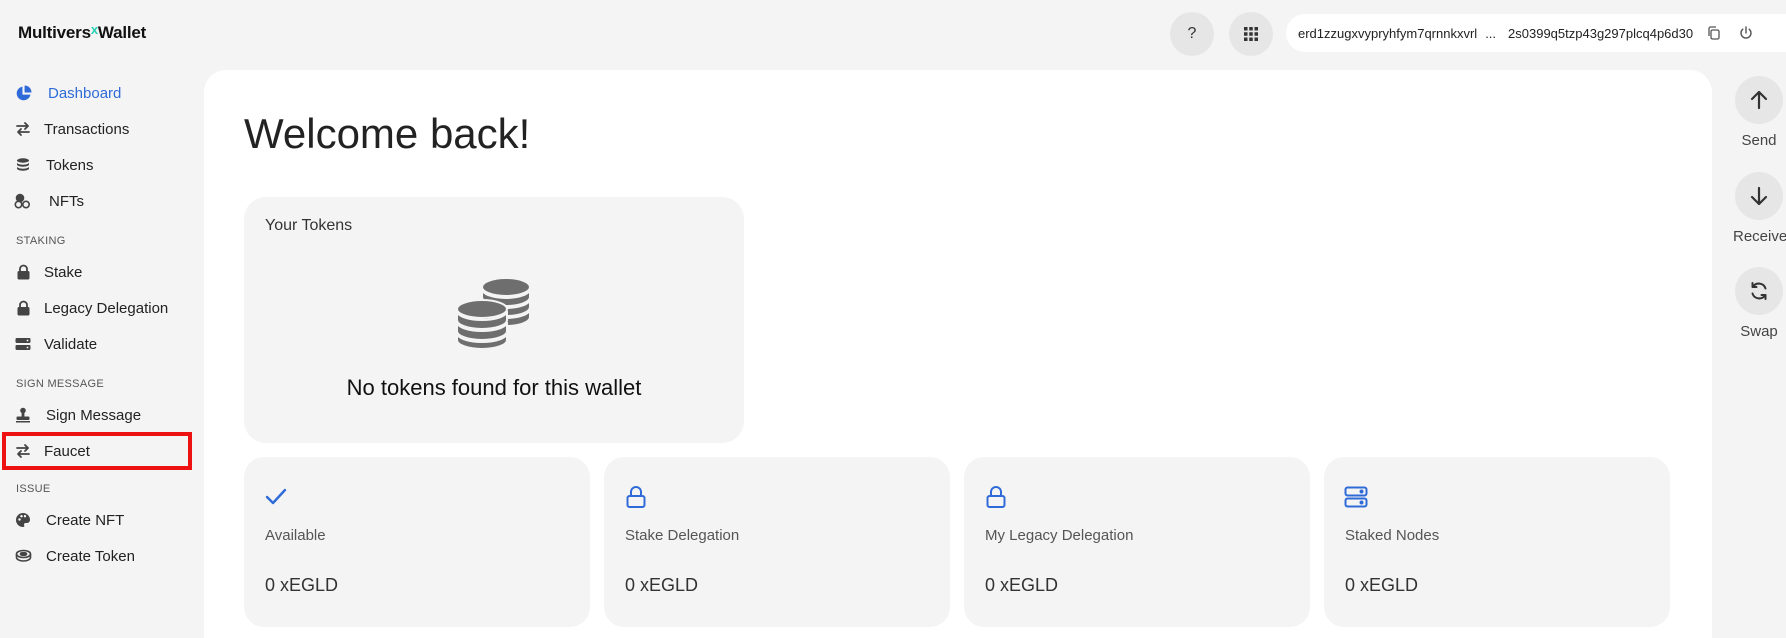 The height and width of the screenshot is (638, 1786). Describe the element at coordinates (23, 520) in the screenshot. I see `palette-icon` at that location.